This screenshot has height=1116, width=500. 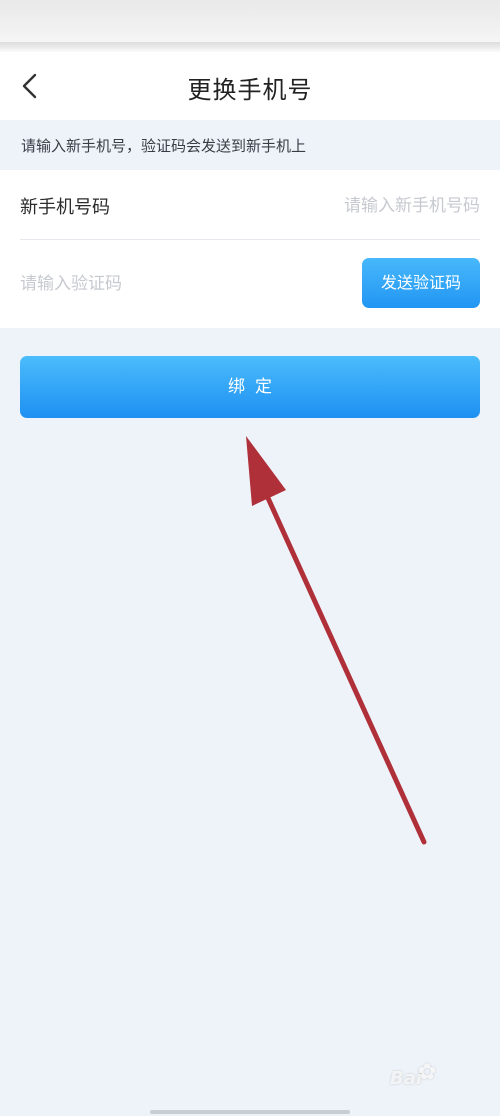 I want to click on notice-text: 请输入新手机号，验证码会发送到新手机上, so click(x=250, y=145).